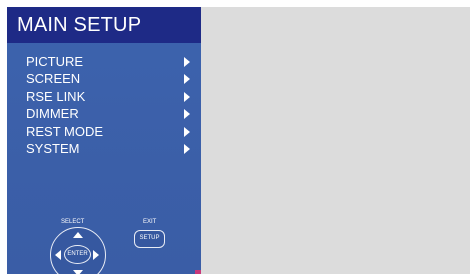 Image resolution: width=476 pixels, height=280 pixels. What do you see at coordinates (52, 114) in the screenshot?
I see `menu-item-label: DIMMER` at bounding box center [52, 114].